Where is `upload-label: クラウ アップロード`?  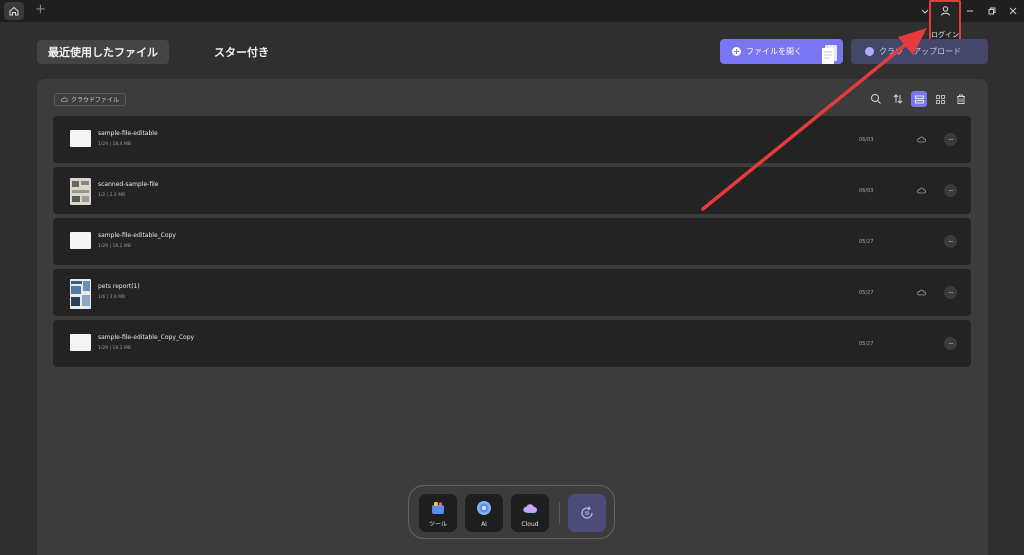
upload-label: クラウ アップロード is located at coordinates (920, 51).